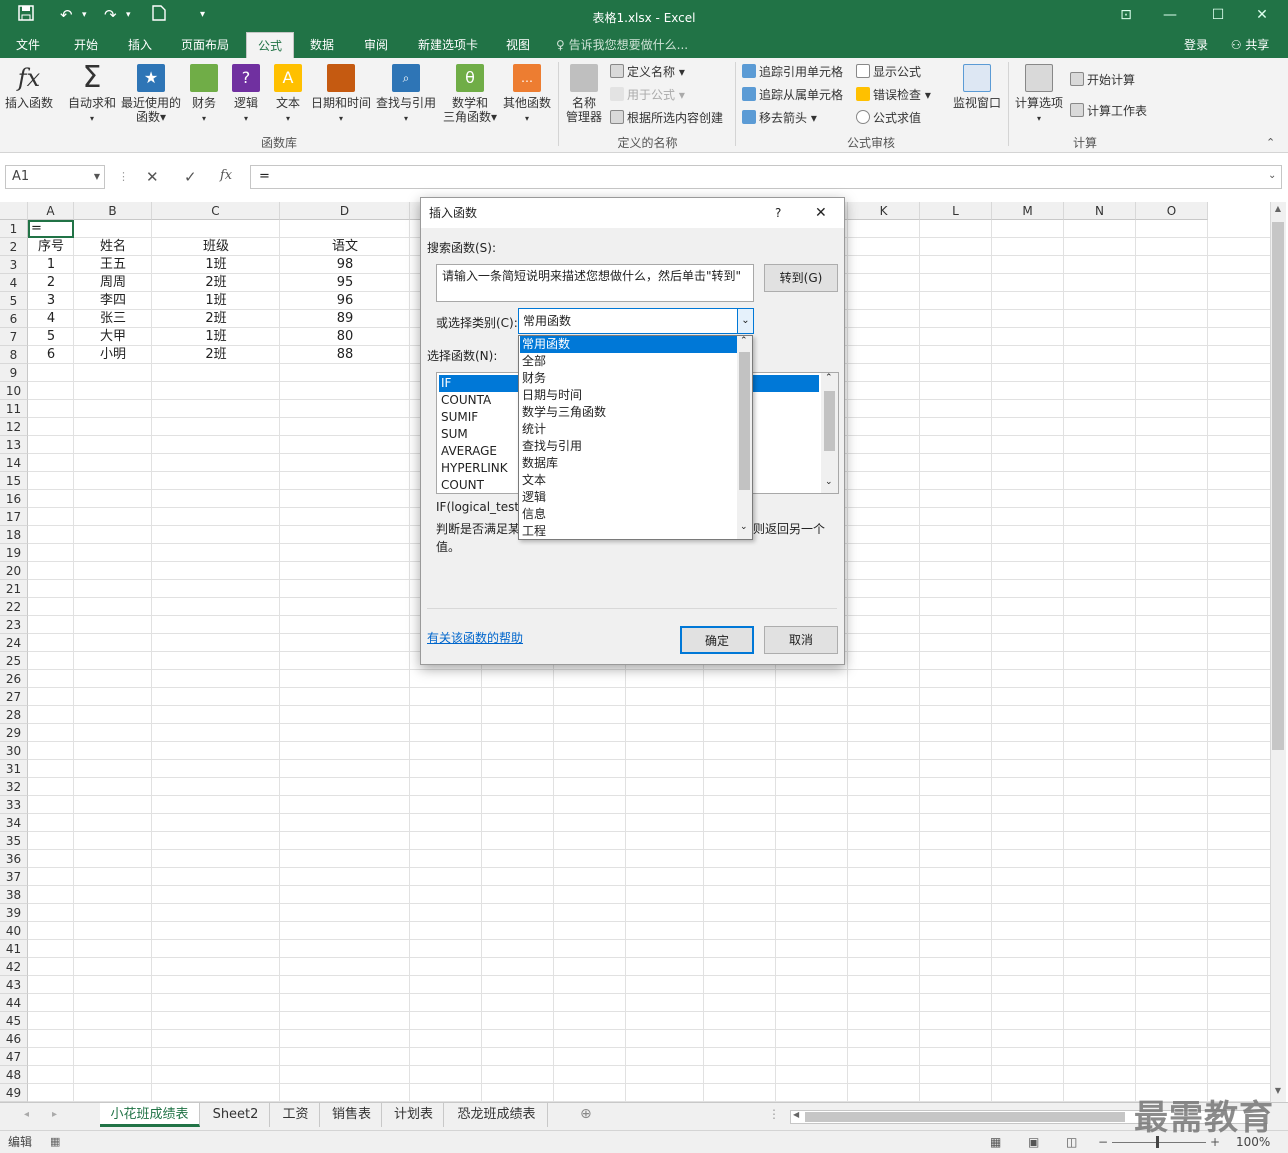  Describe the element at coordinates (14, 409) in the screenshot. I see `row-header: 11` at that location.